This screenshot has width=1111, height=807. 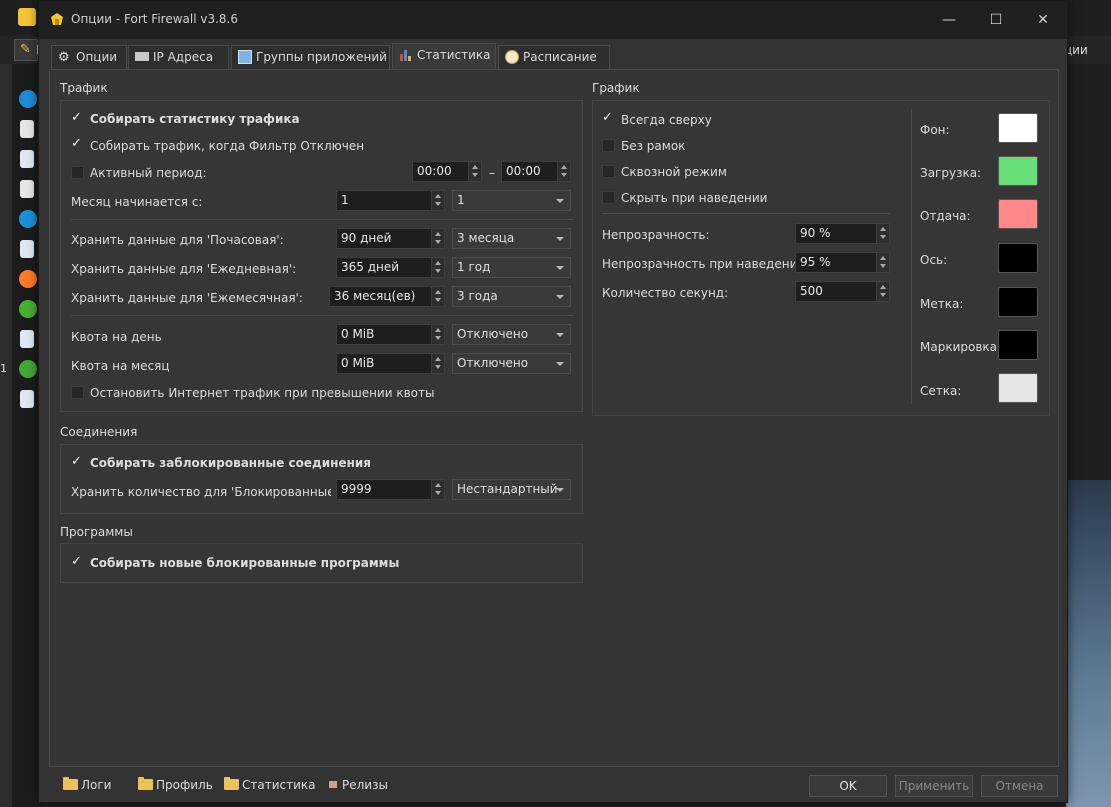 What do you see at coordinates (77, 144) in the screenshot?
I see `collect-when-filter-off-checkbox` at bounding box center [77, 144].